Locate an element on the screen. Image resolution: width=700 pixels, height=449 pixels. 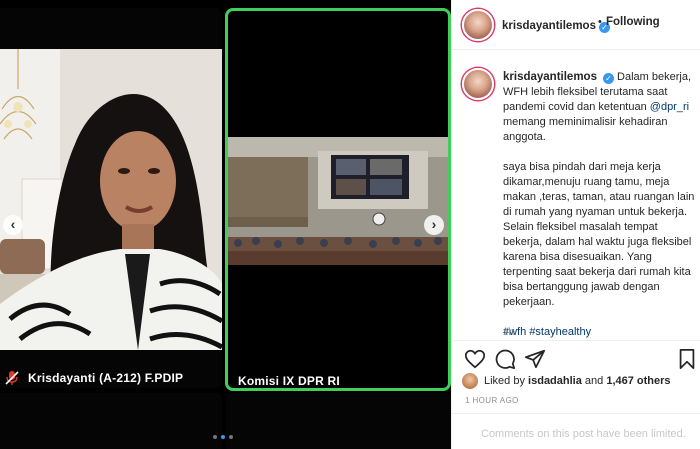
verified-badge-icon: ✓ is located at coordinates (608, 78).